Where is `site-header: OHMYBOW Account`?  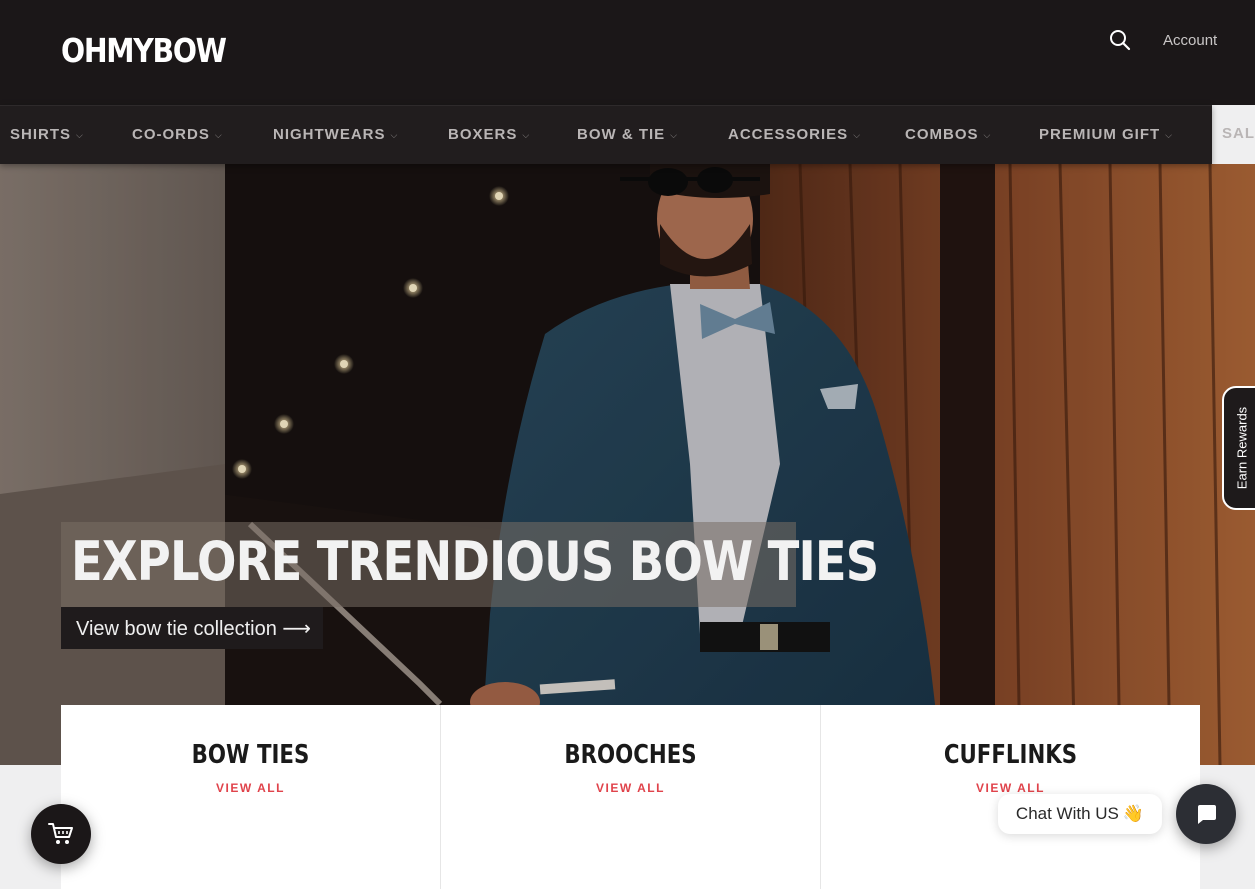
site-header: OHMYBOW Account is located at coordinates (627, 52).